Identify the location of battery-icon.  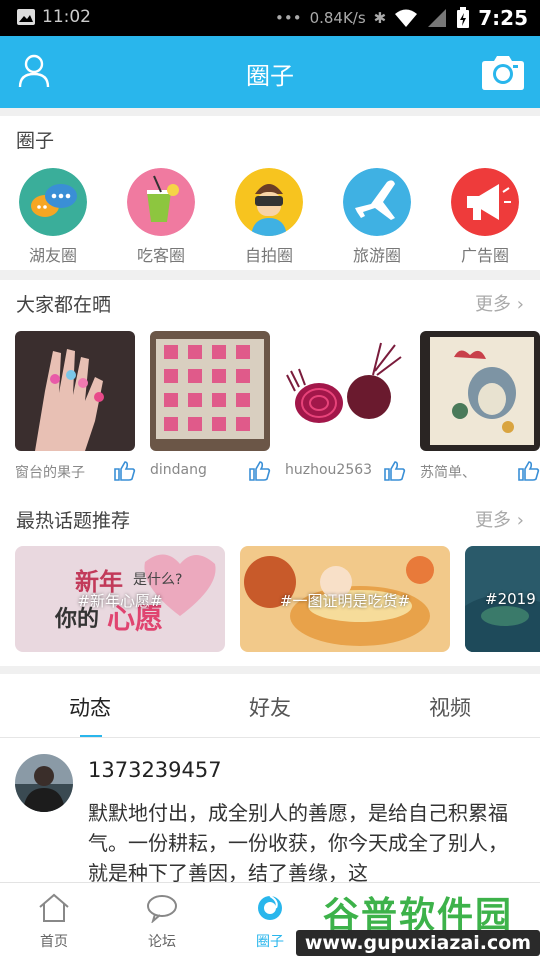
(463, 17).